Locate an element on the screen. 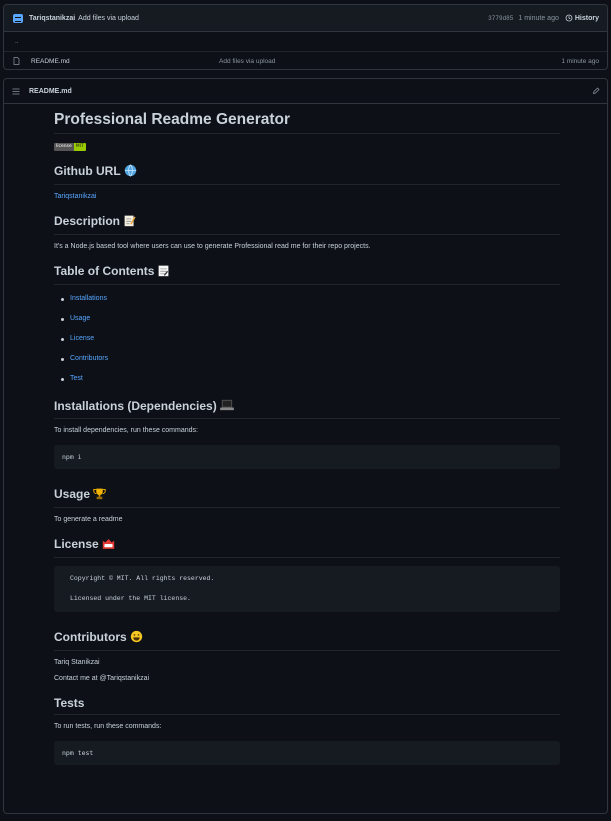 This screenshot has height=821, width=611. file-name-link: README.md is located at coordinates (125, 61).